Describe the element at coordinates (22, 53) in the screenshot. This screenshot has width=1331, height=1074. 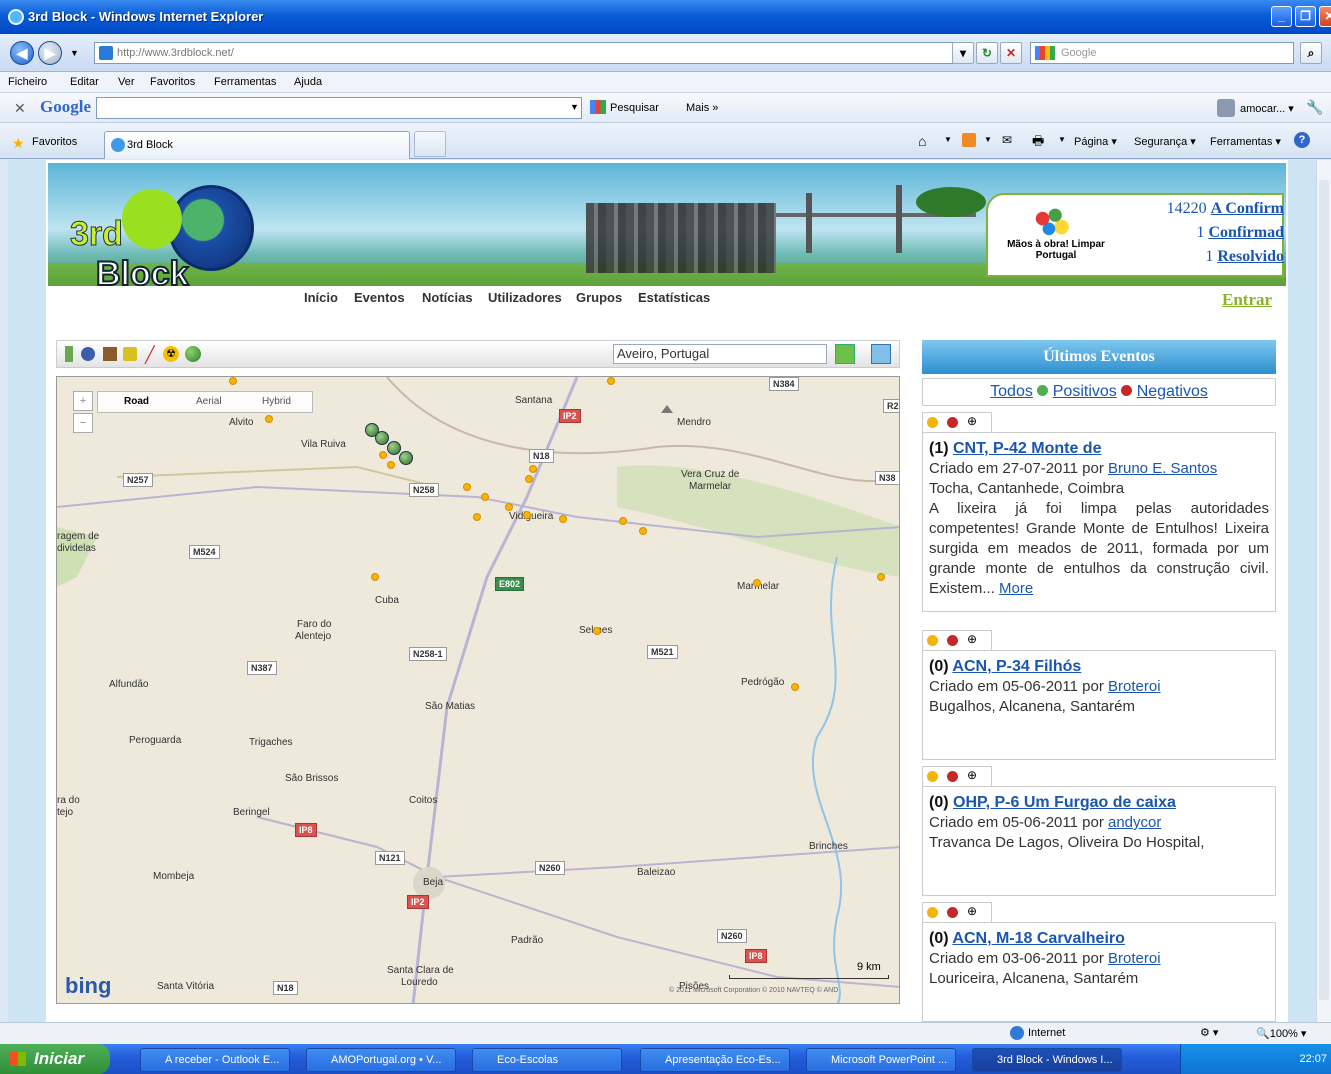
I see `back-button: ◀` at that location.